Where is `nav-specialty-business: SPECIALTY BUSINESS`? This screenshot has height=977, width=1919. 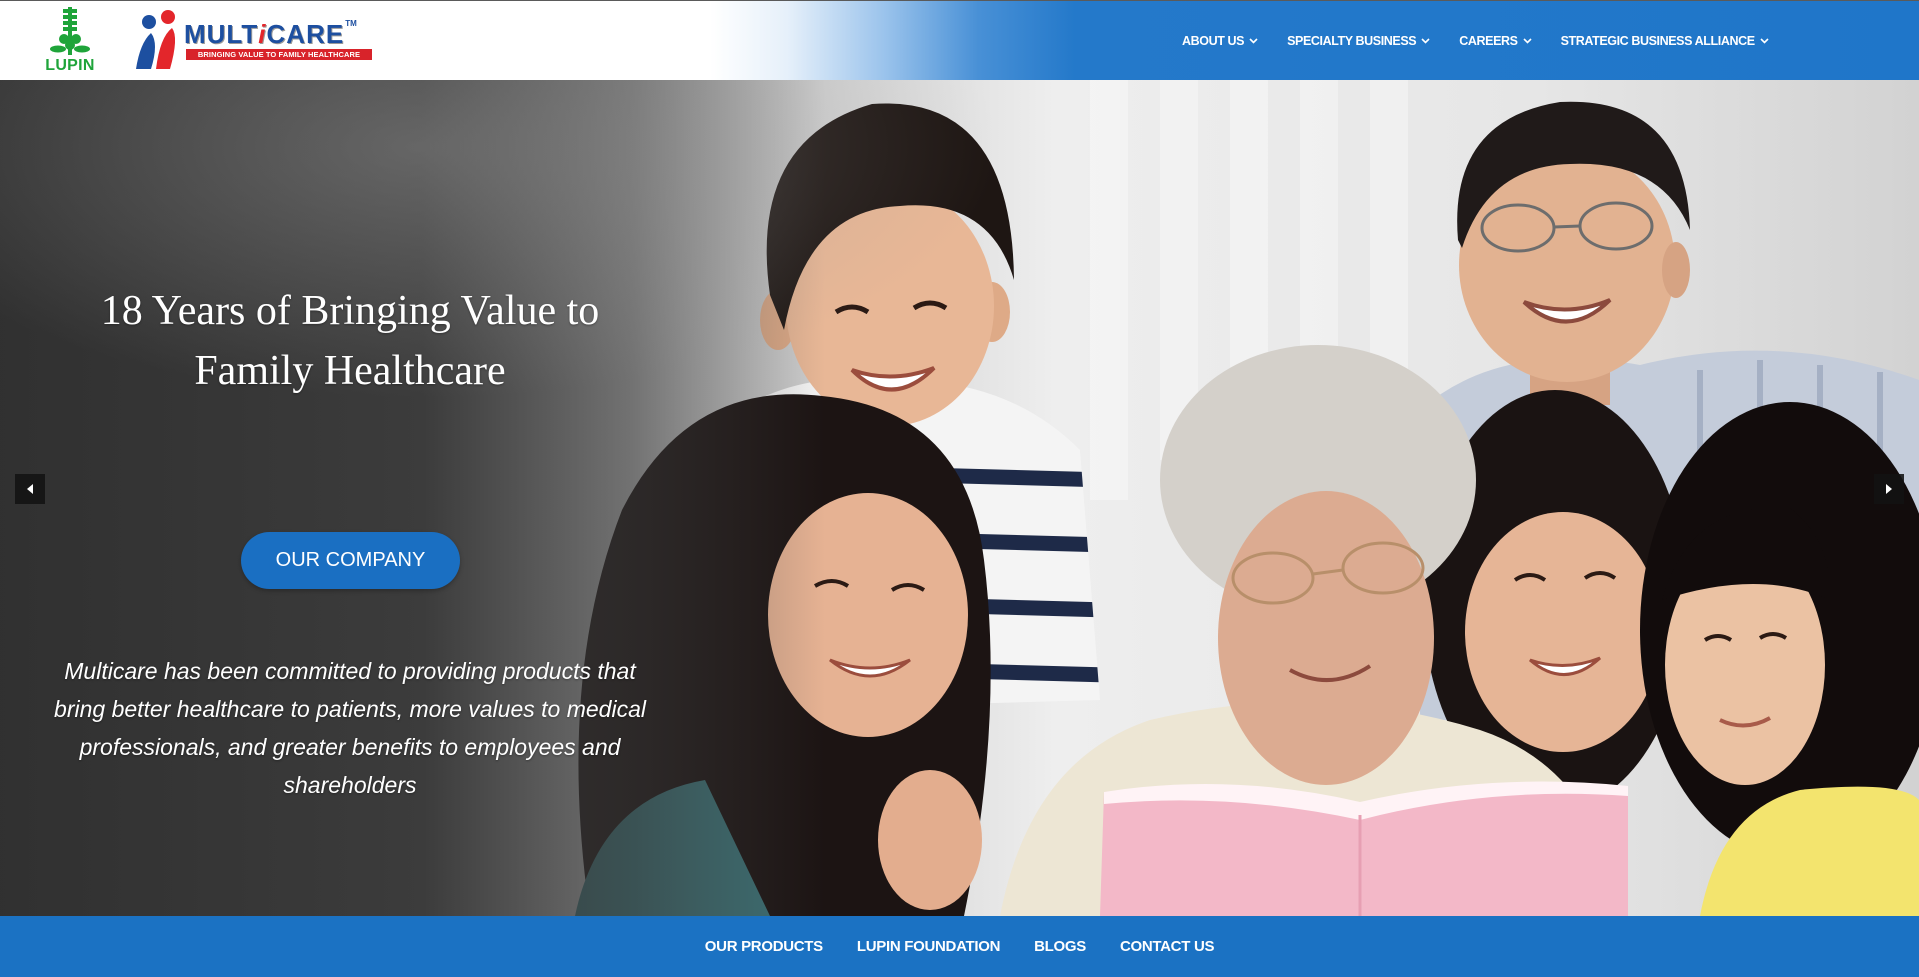 nav-specialty-business: SPECIALTY BUSINESS is located at coordinates (1358, 41).